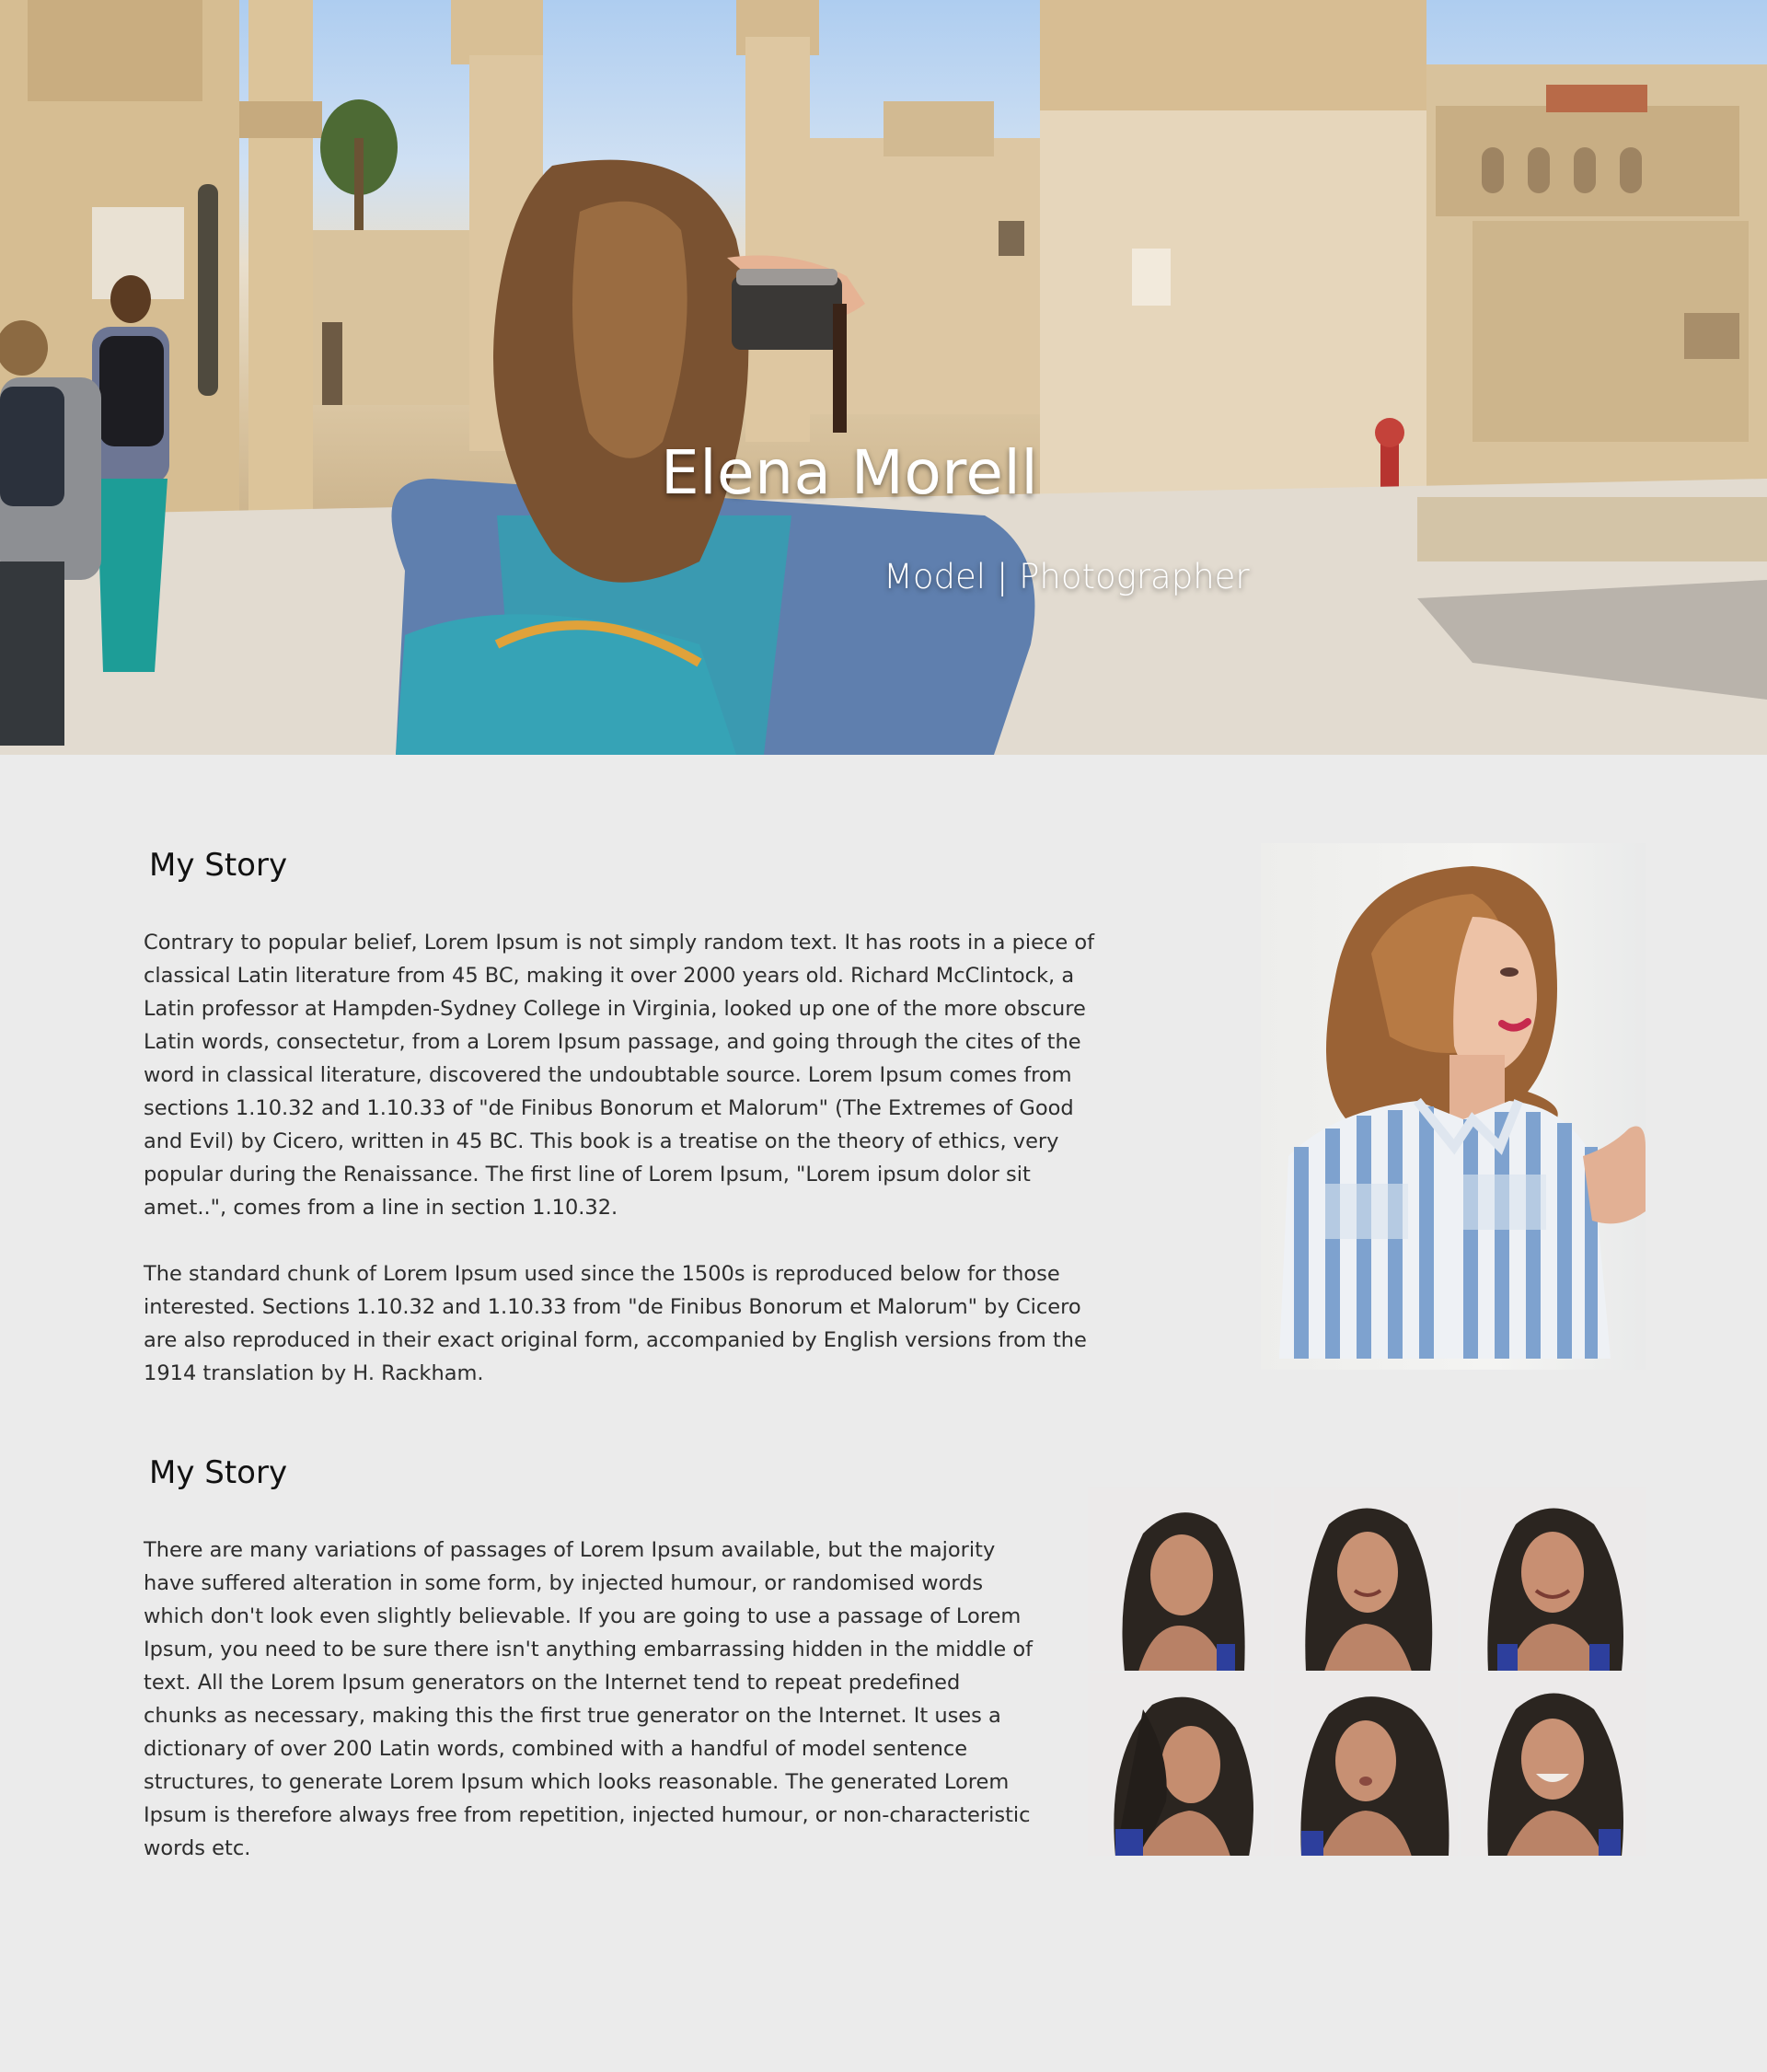 Image resolution: width=1767 pixels, height=2072 pixels. What do you see at coordinates (218, 865) in the screenshot?
I see `story-heading-1: My Story` at bounding box center [218, 865].